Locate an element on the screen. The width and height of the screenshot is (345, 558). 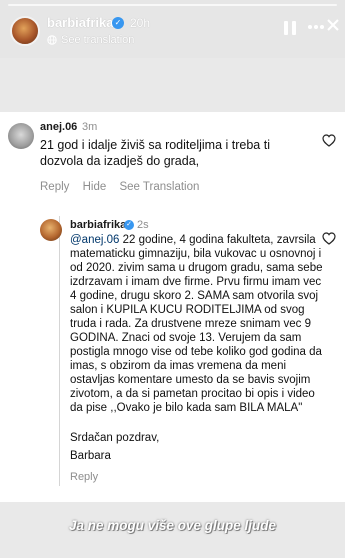
close-icon is located at coordinates (333, 25).